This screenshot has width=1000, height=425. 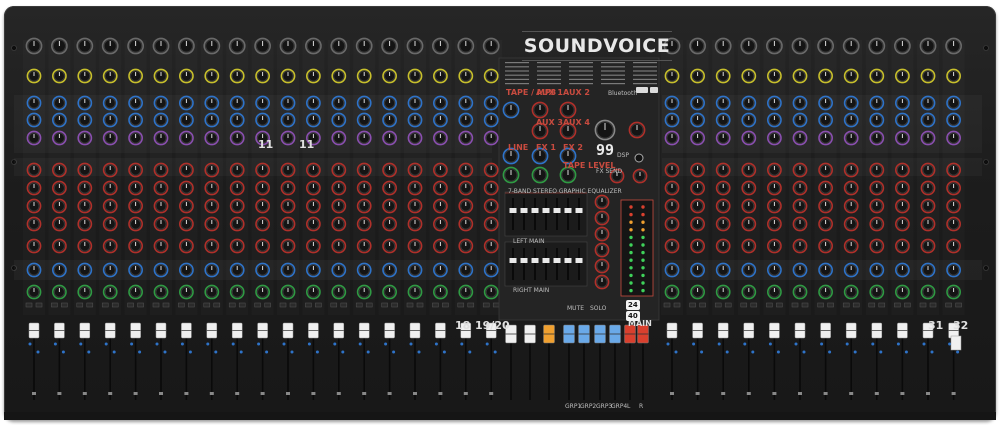 I want to click on bus-badge-bottom: 40, so click(x=633, y=316).